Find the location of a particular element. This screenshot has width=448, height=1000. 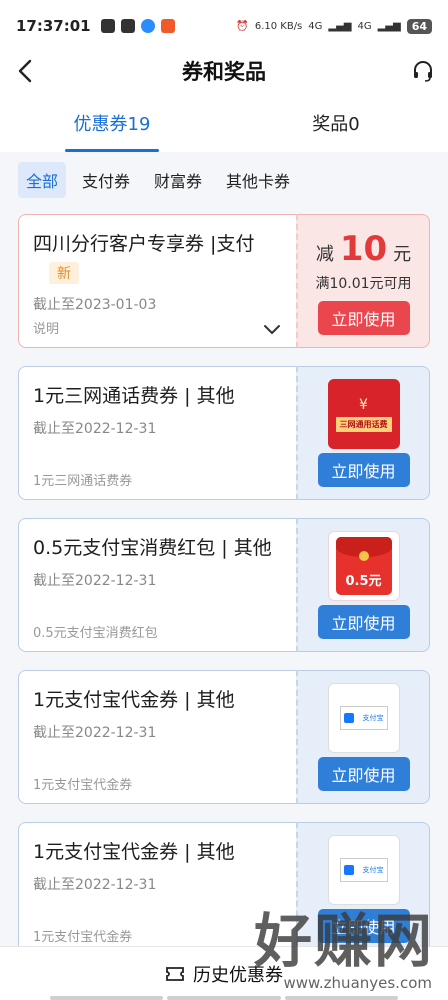

coupon-action: 支付宝 立即使用 is located at coordinates (363, 737).